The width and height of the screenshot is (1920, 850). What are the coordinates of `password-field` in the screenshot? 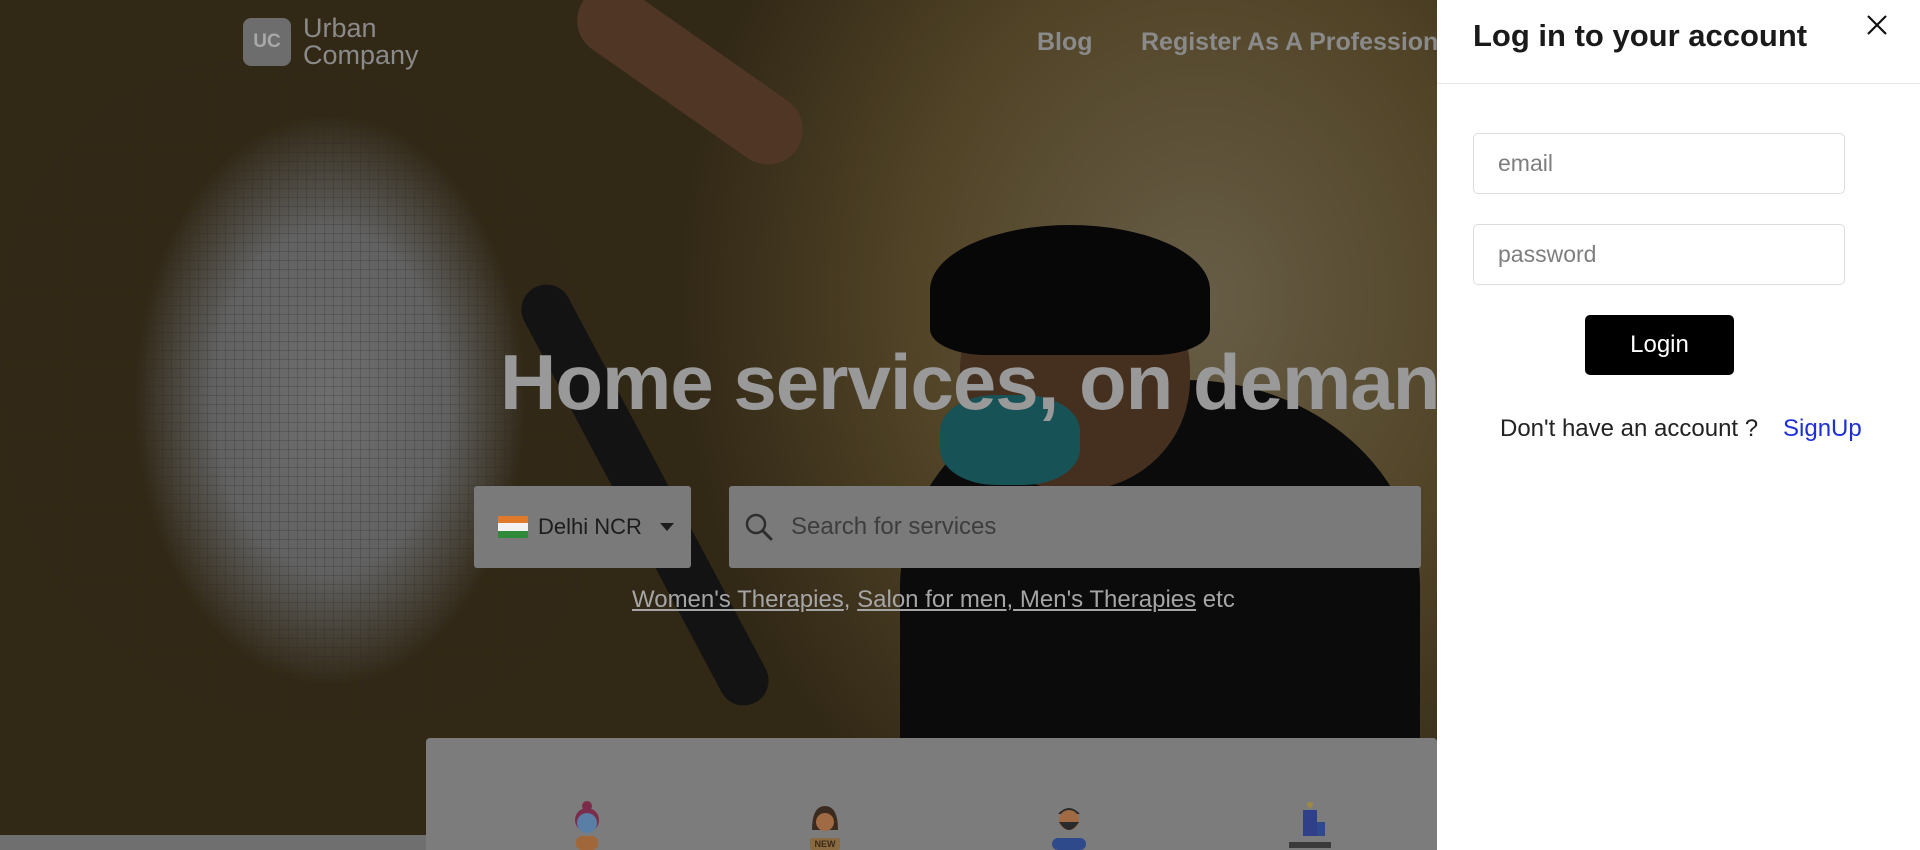 It's located at (1659, 254).